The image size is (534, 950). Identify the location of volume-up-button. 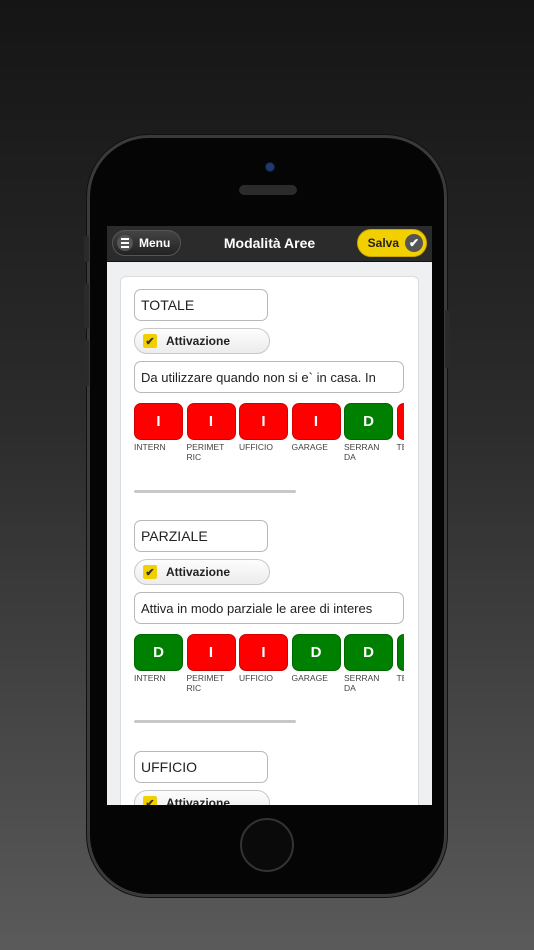
(86, 306).